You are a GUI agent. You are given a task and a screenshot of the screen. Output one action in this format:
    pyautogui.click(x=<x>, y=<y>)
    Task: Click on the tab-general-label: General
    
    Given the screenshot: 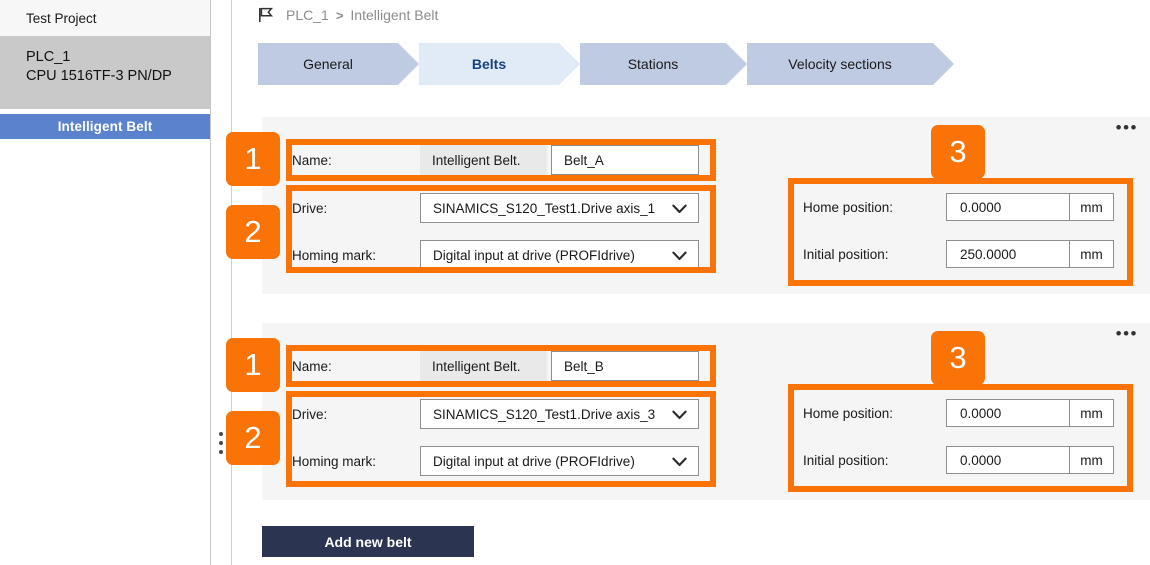 What is the action you would take?
    pyautogui.click(x=328, y=64)
    